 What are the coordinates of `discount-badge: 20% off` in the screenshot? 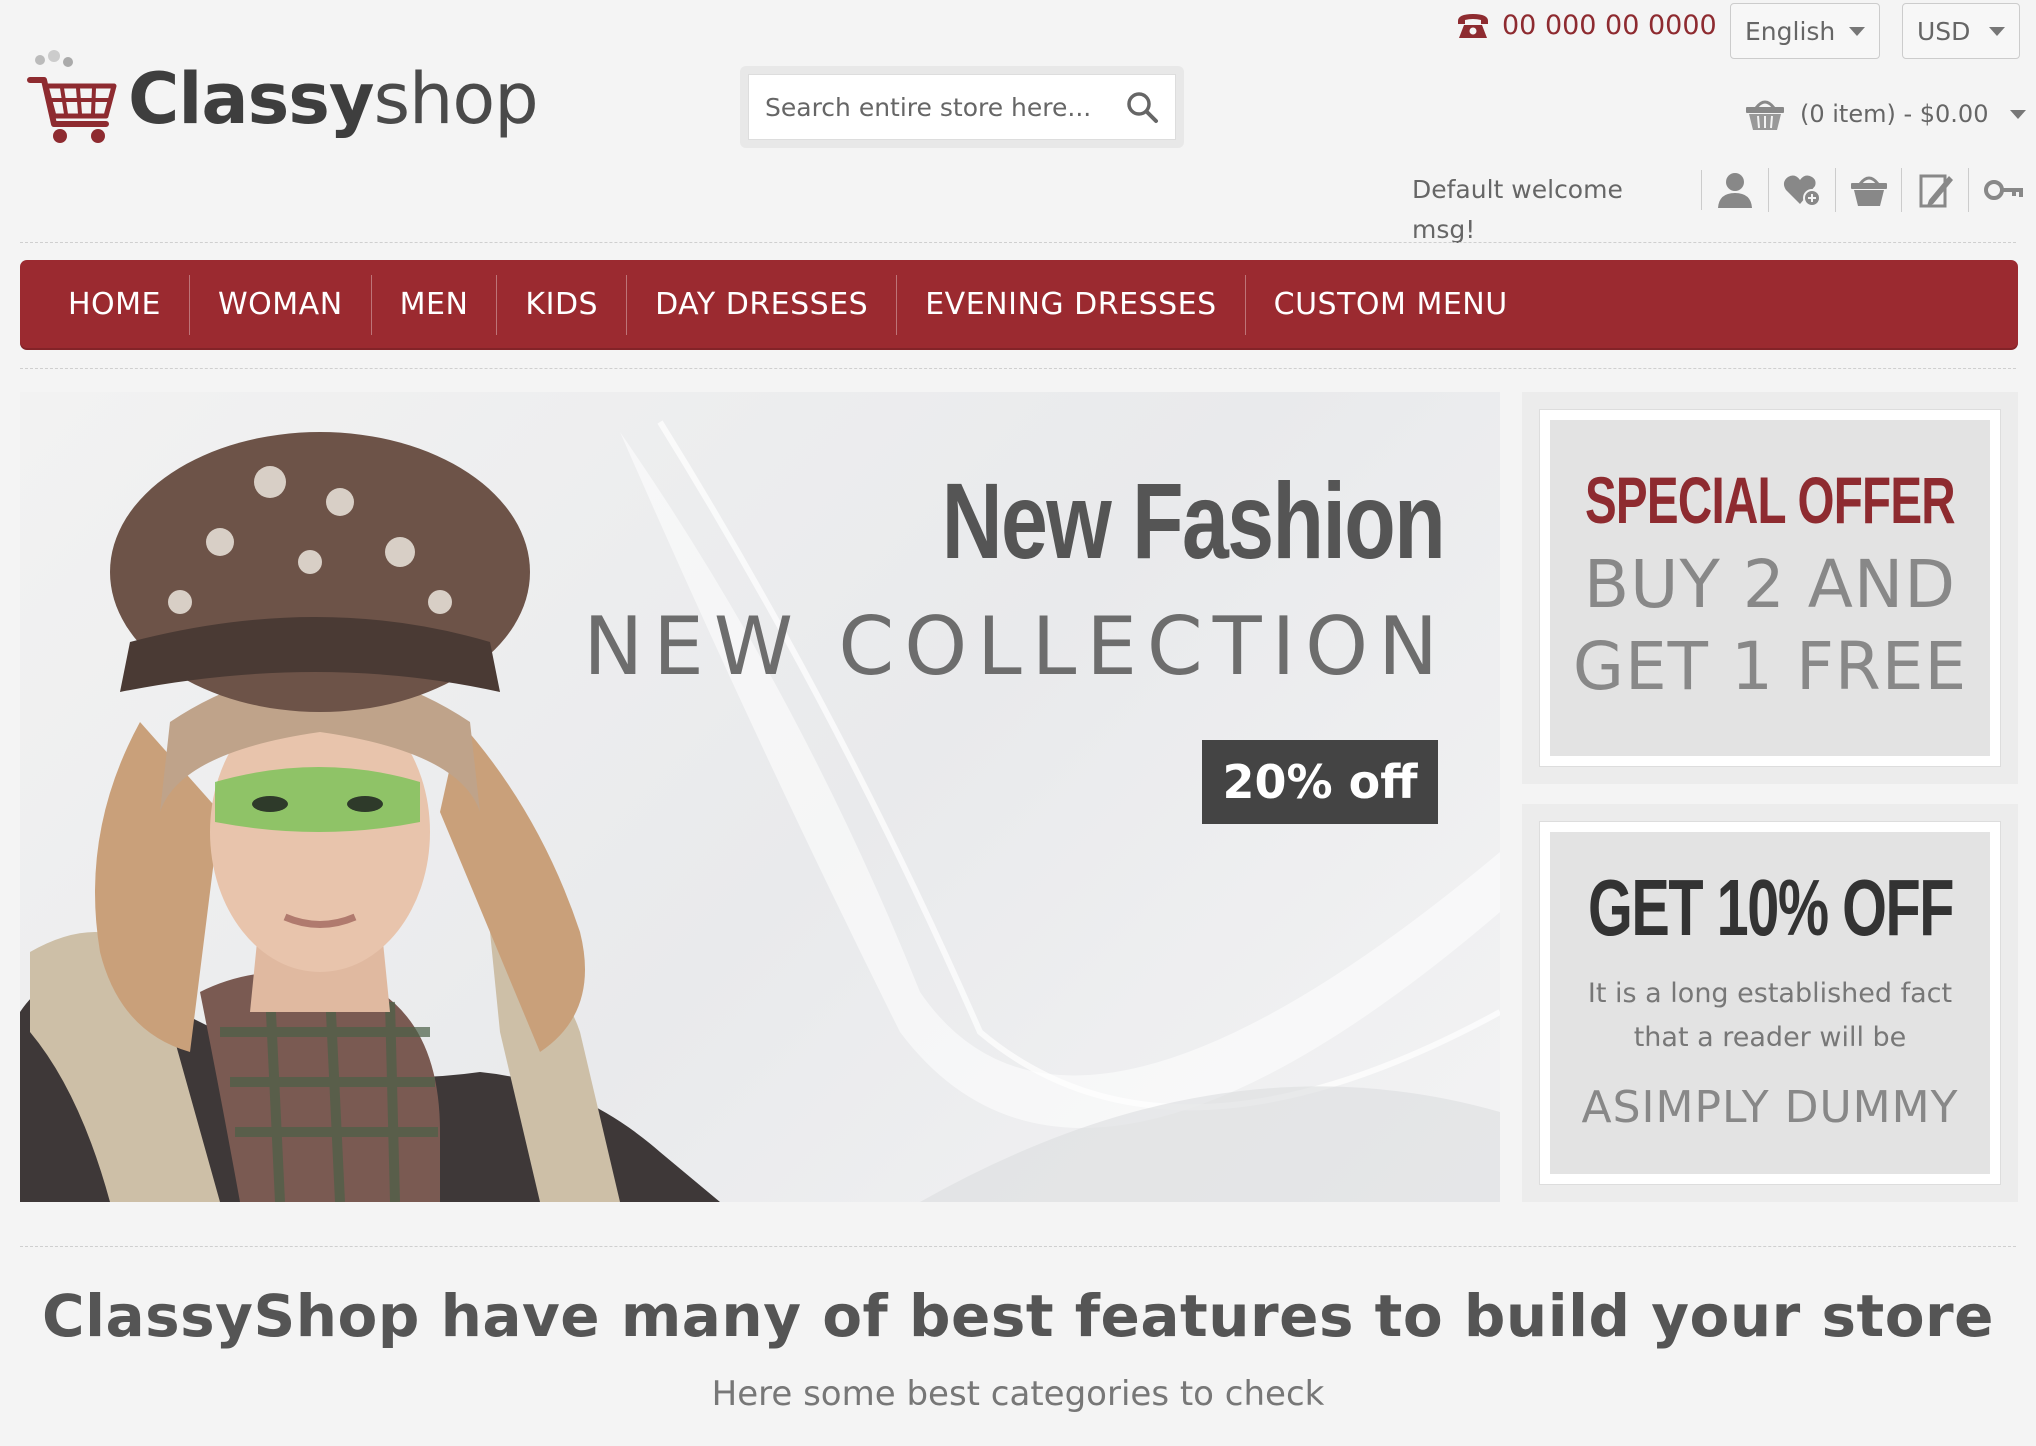 It's located at (1320, 782).